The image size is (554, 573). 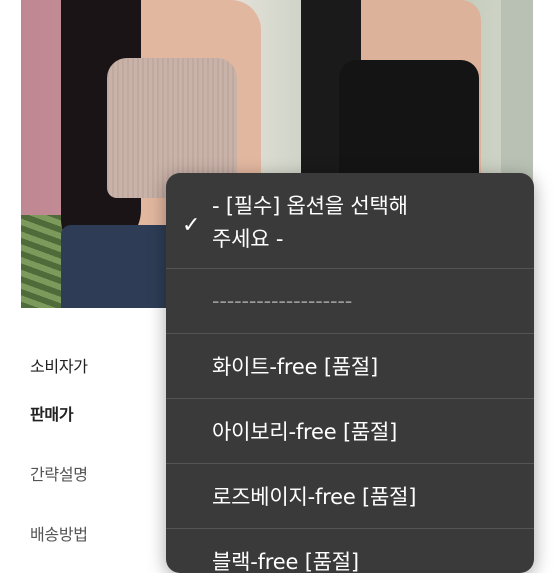 What do you see at coordinates (52, 414) in the screenshot?
I see `sale-price-label: 판매가` at bounding box center [52, 414].